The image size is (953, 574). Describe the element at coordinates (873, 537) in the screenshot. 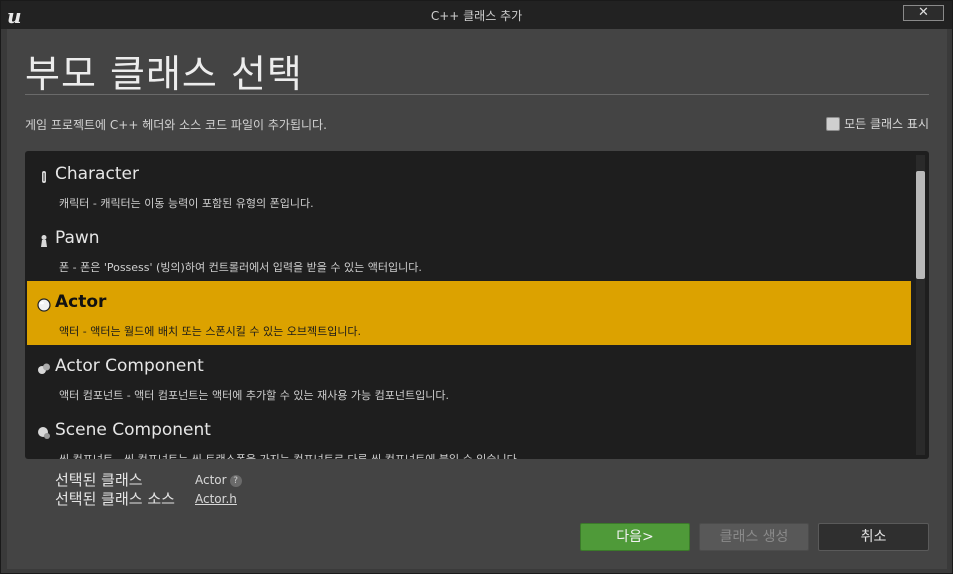

I see `cancel-button: 취소` at that location.